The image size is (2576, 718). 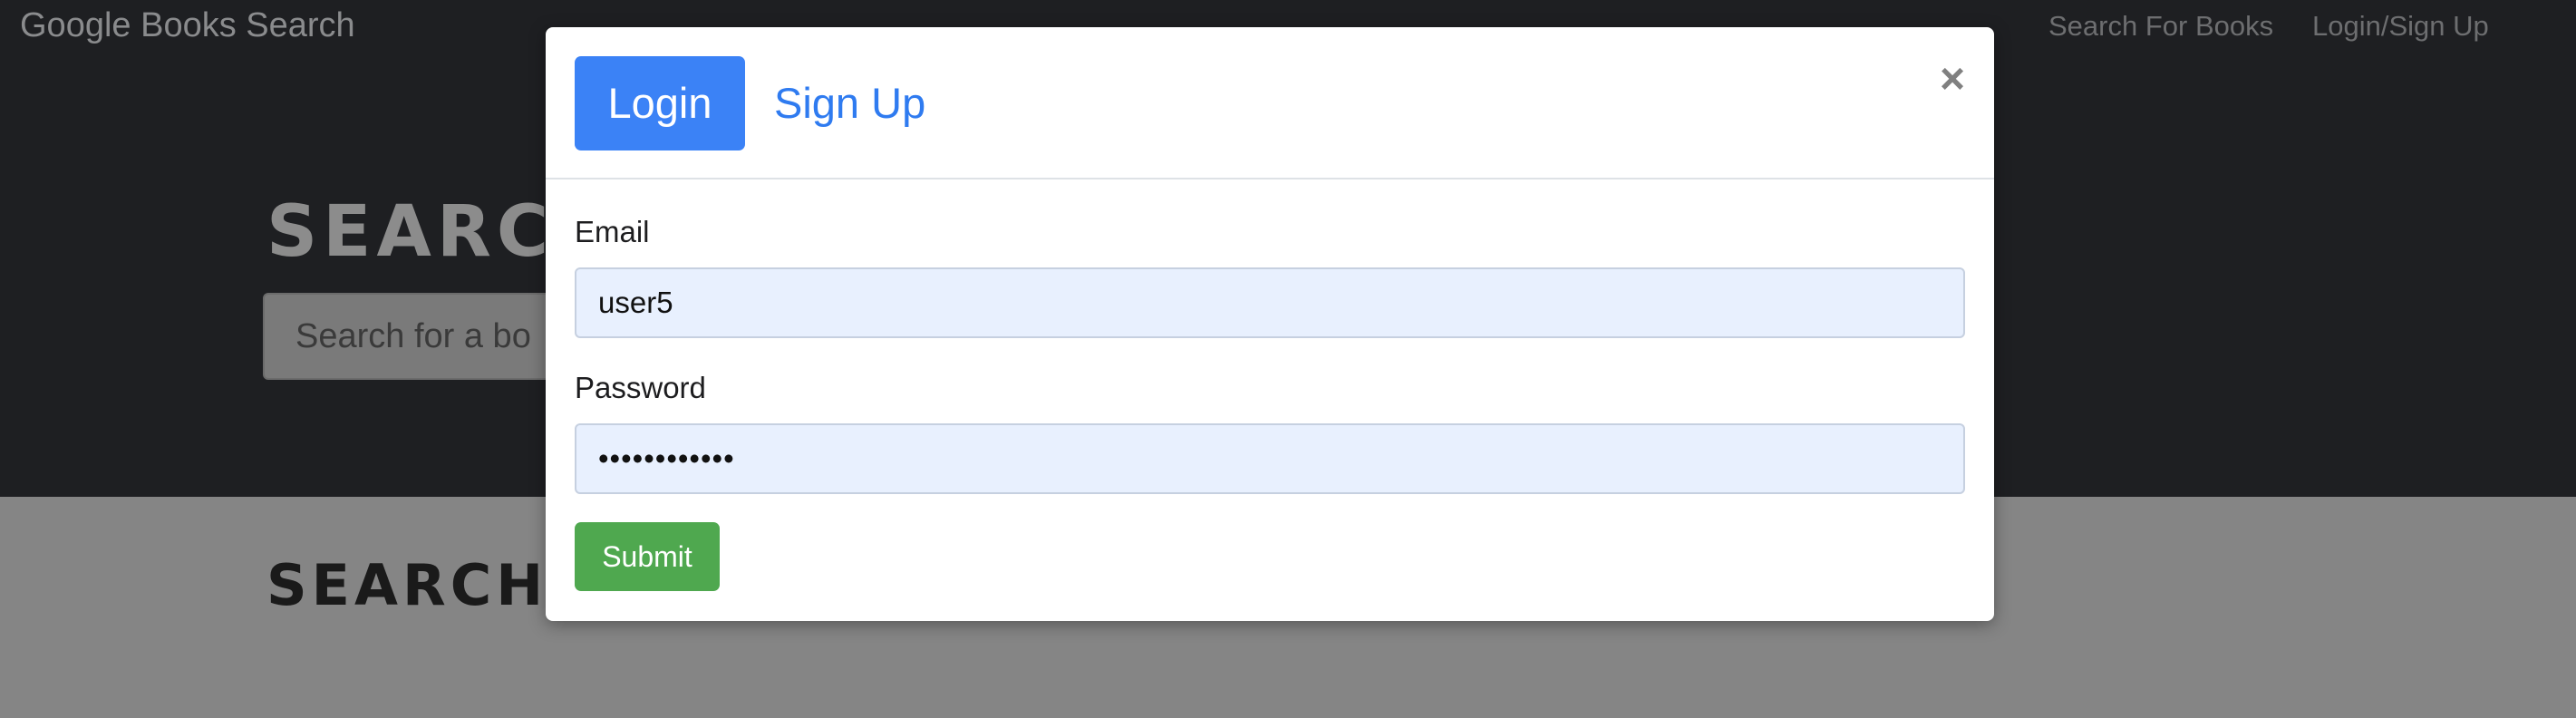 What do you see at coordinates (647, 556) in the screenshot?
I see `submit-button: Submit` at bounding box center [647, 556].